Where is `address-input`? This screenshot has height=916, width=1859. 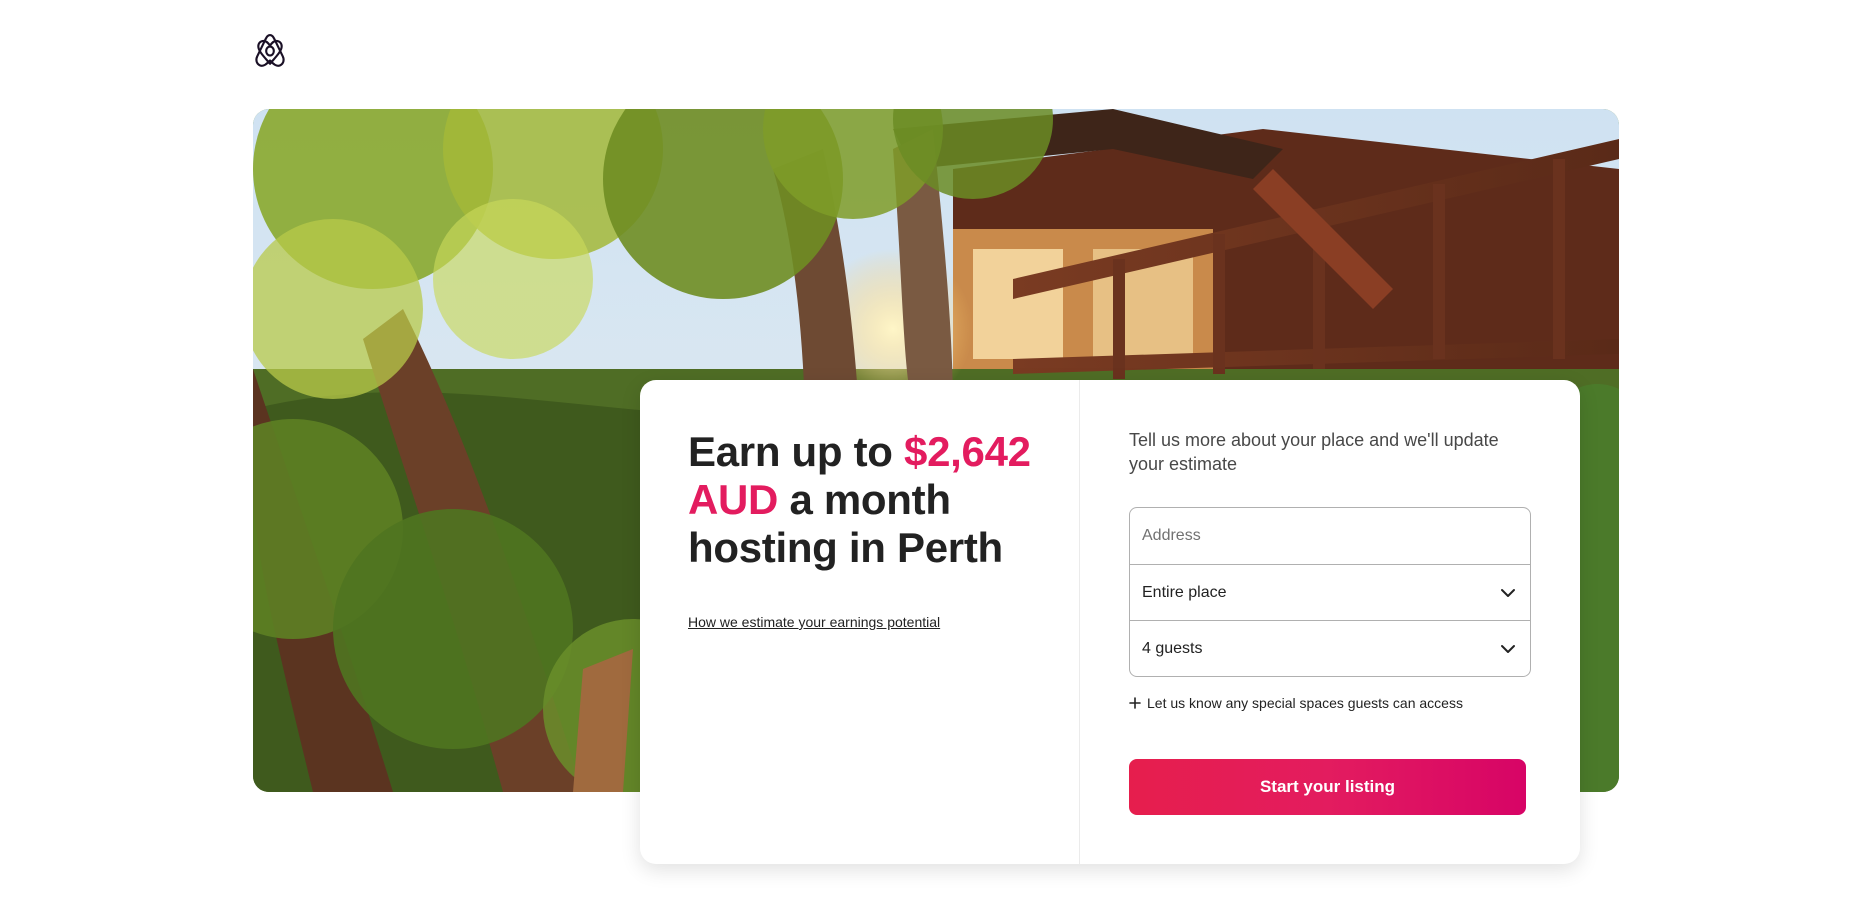 address-input is located at coordinates (1330, 536).